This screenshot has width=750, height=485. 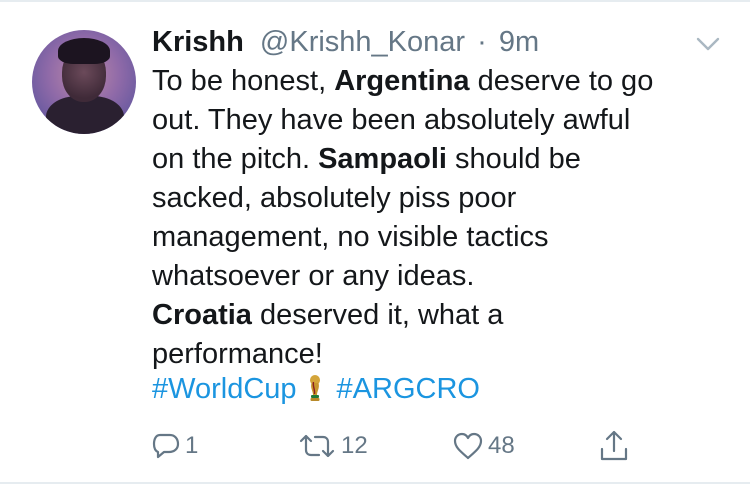 I want to click on tweet-line: To be honest, Argentina deserve to go, so click(x=432, y=81).